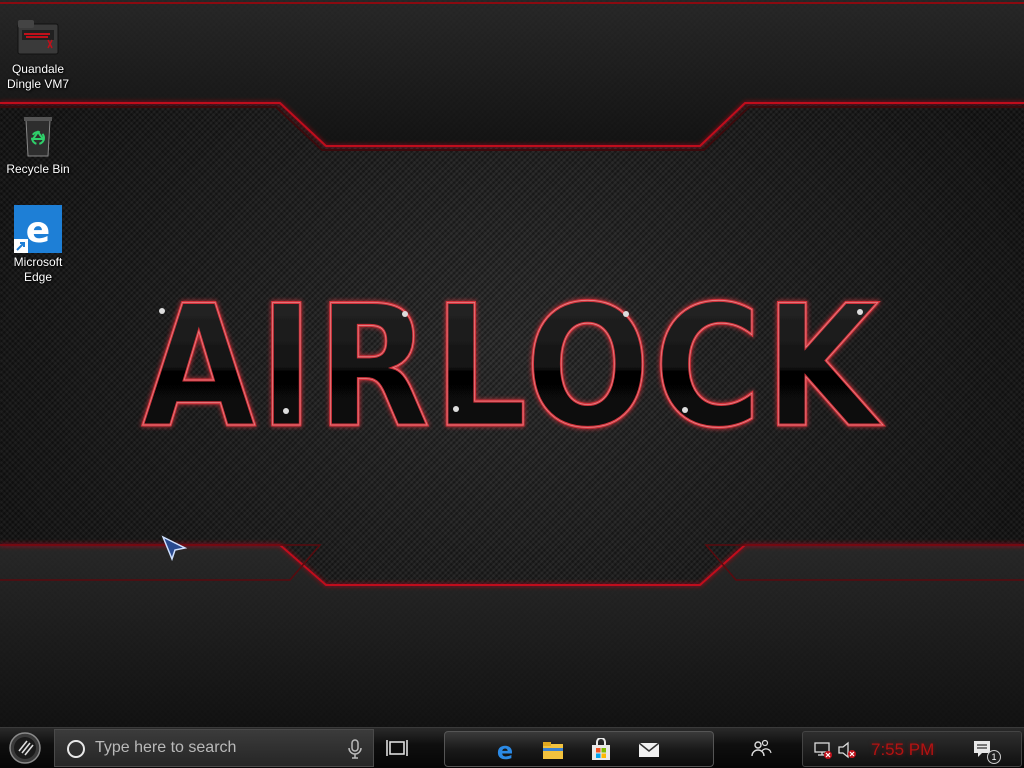 The image size is (1024, 768). Describe the element at coordinates (902, 750) in the screenshot. I see `taskbar-clock: 7:55 PM` at that location.